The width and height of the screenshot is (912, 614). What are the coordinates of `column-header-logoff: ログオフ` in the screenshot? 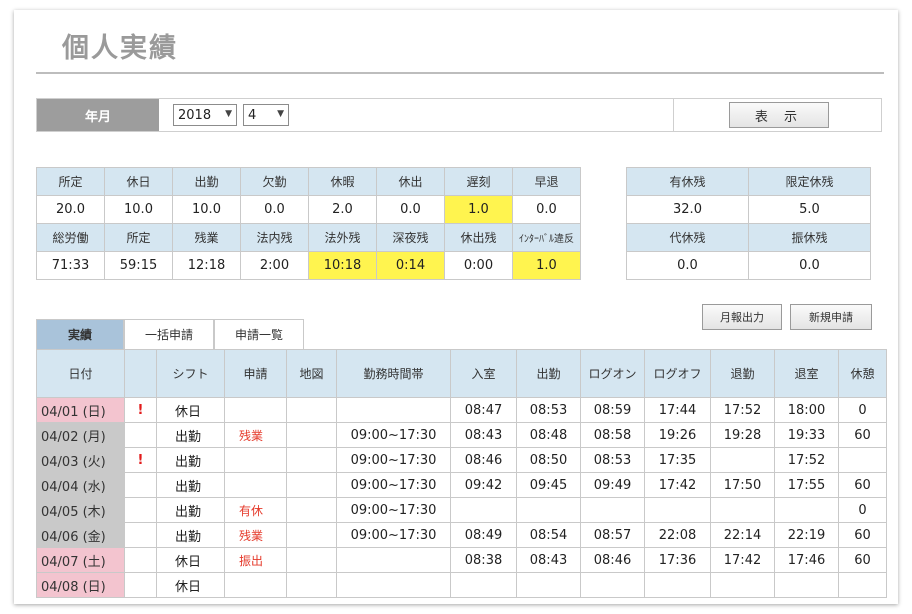 It's located at (677, 373).